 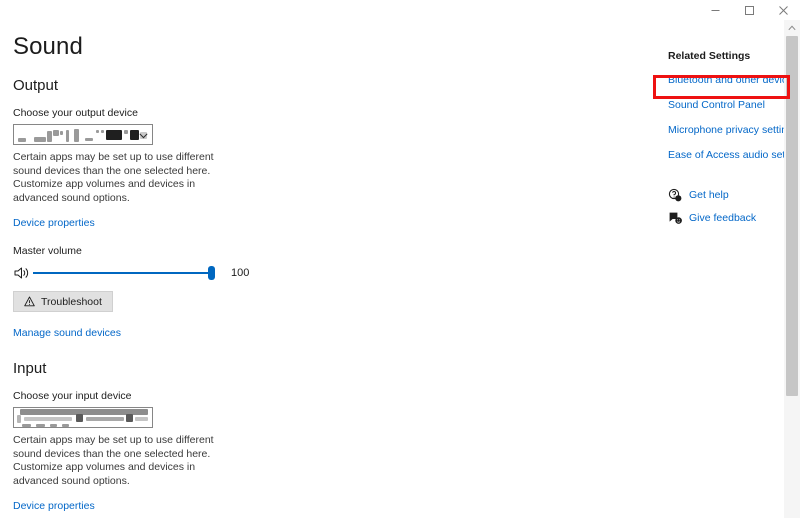 What do you see at coordinates (48, 46) in the screenshot?
I see `page-title: Sound` at bounding box center [48, 46].